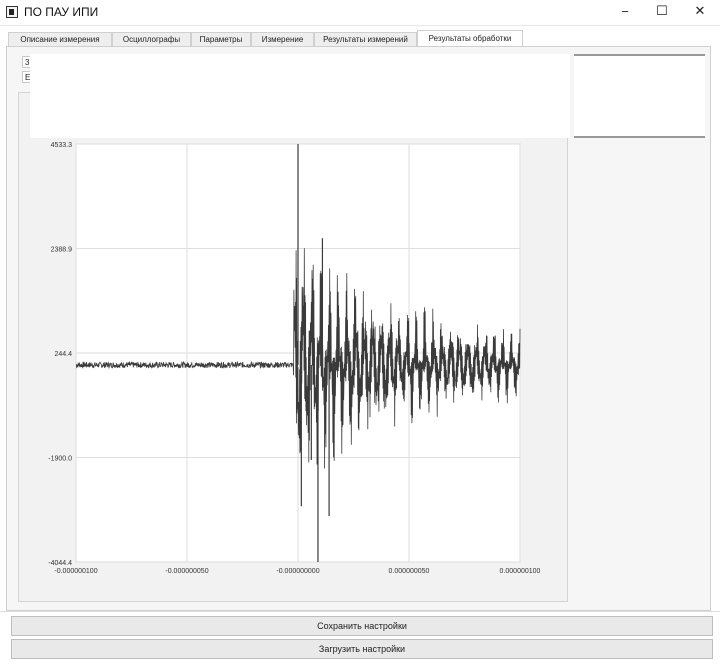 Image resolution: width=720 pixels, height=672 pixels. I want to click on close-button: ✕, so click(700, 11).